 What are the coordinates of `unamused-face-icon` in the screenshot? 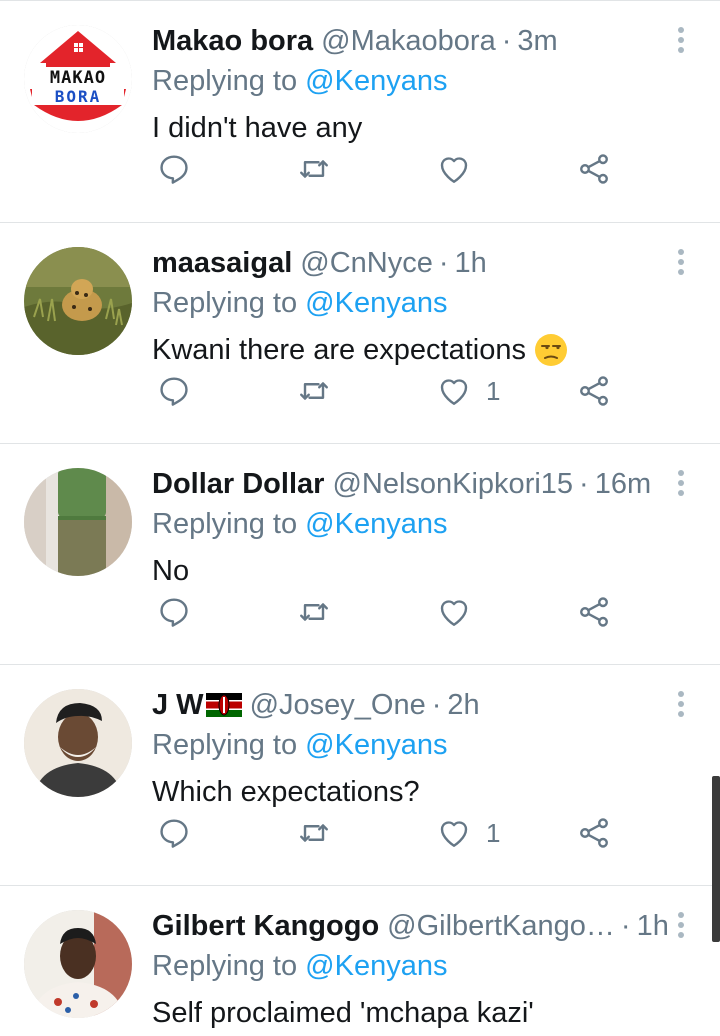 It's located at (551, 350).